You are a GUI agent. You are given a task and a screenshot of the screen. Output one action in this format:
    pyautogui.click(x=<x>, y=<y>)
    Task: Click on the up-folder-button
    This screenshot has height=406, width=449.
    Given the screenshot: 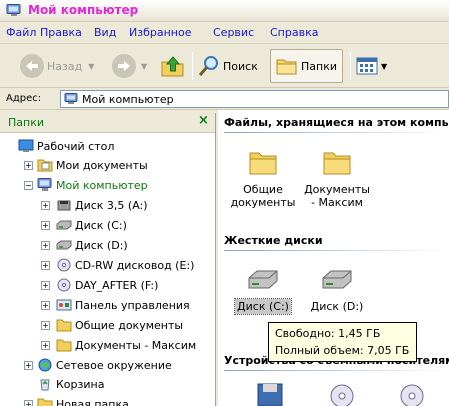 What is the action you would take?
    pyautogui.click(x=173, y=66)
    